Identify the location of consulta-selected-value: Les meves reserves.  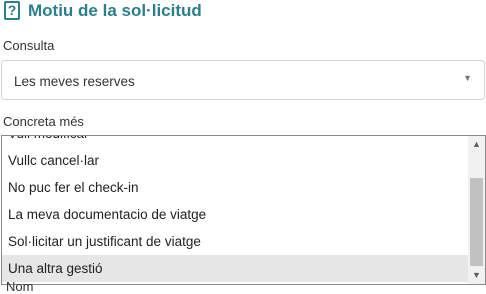
(74, 81).